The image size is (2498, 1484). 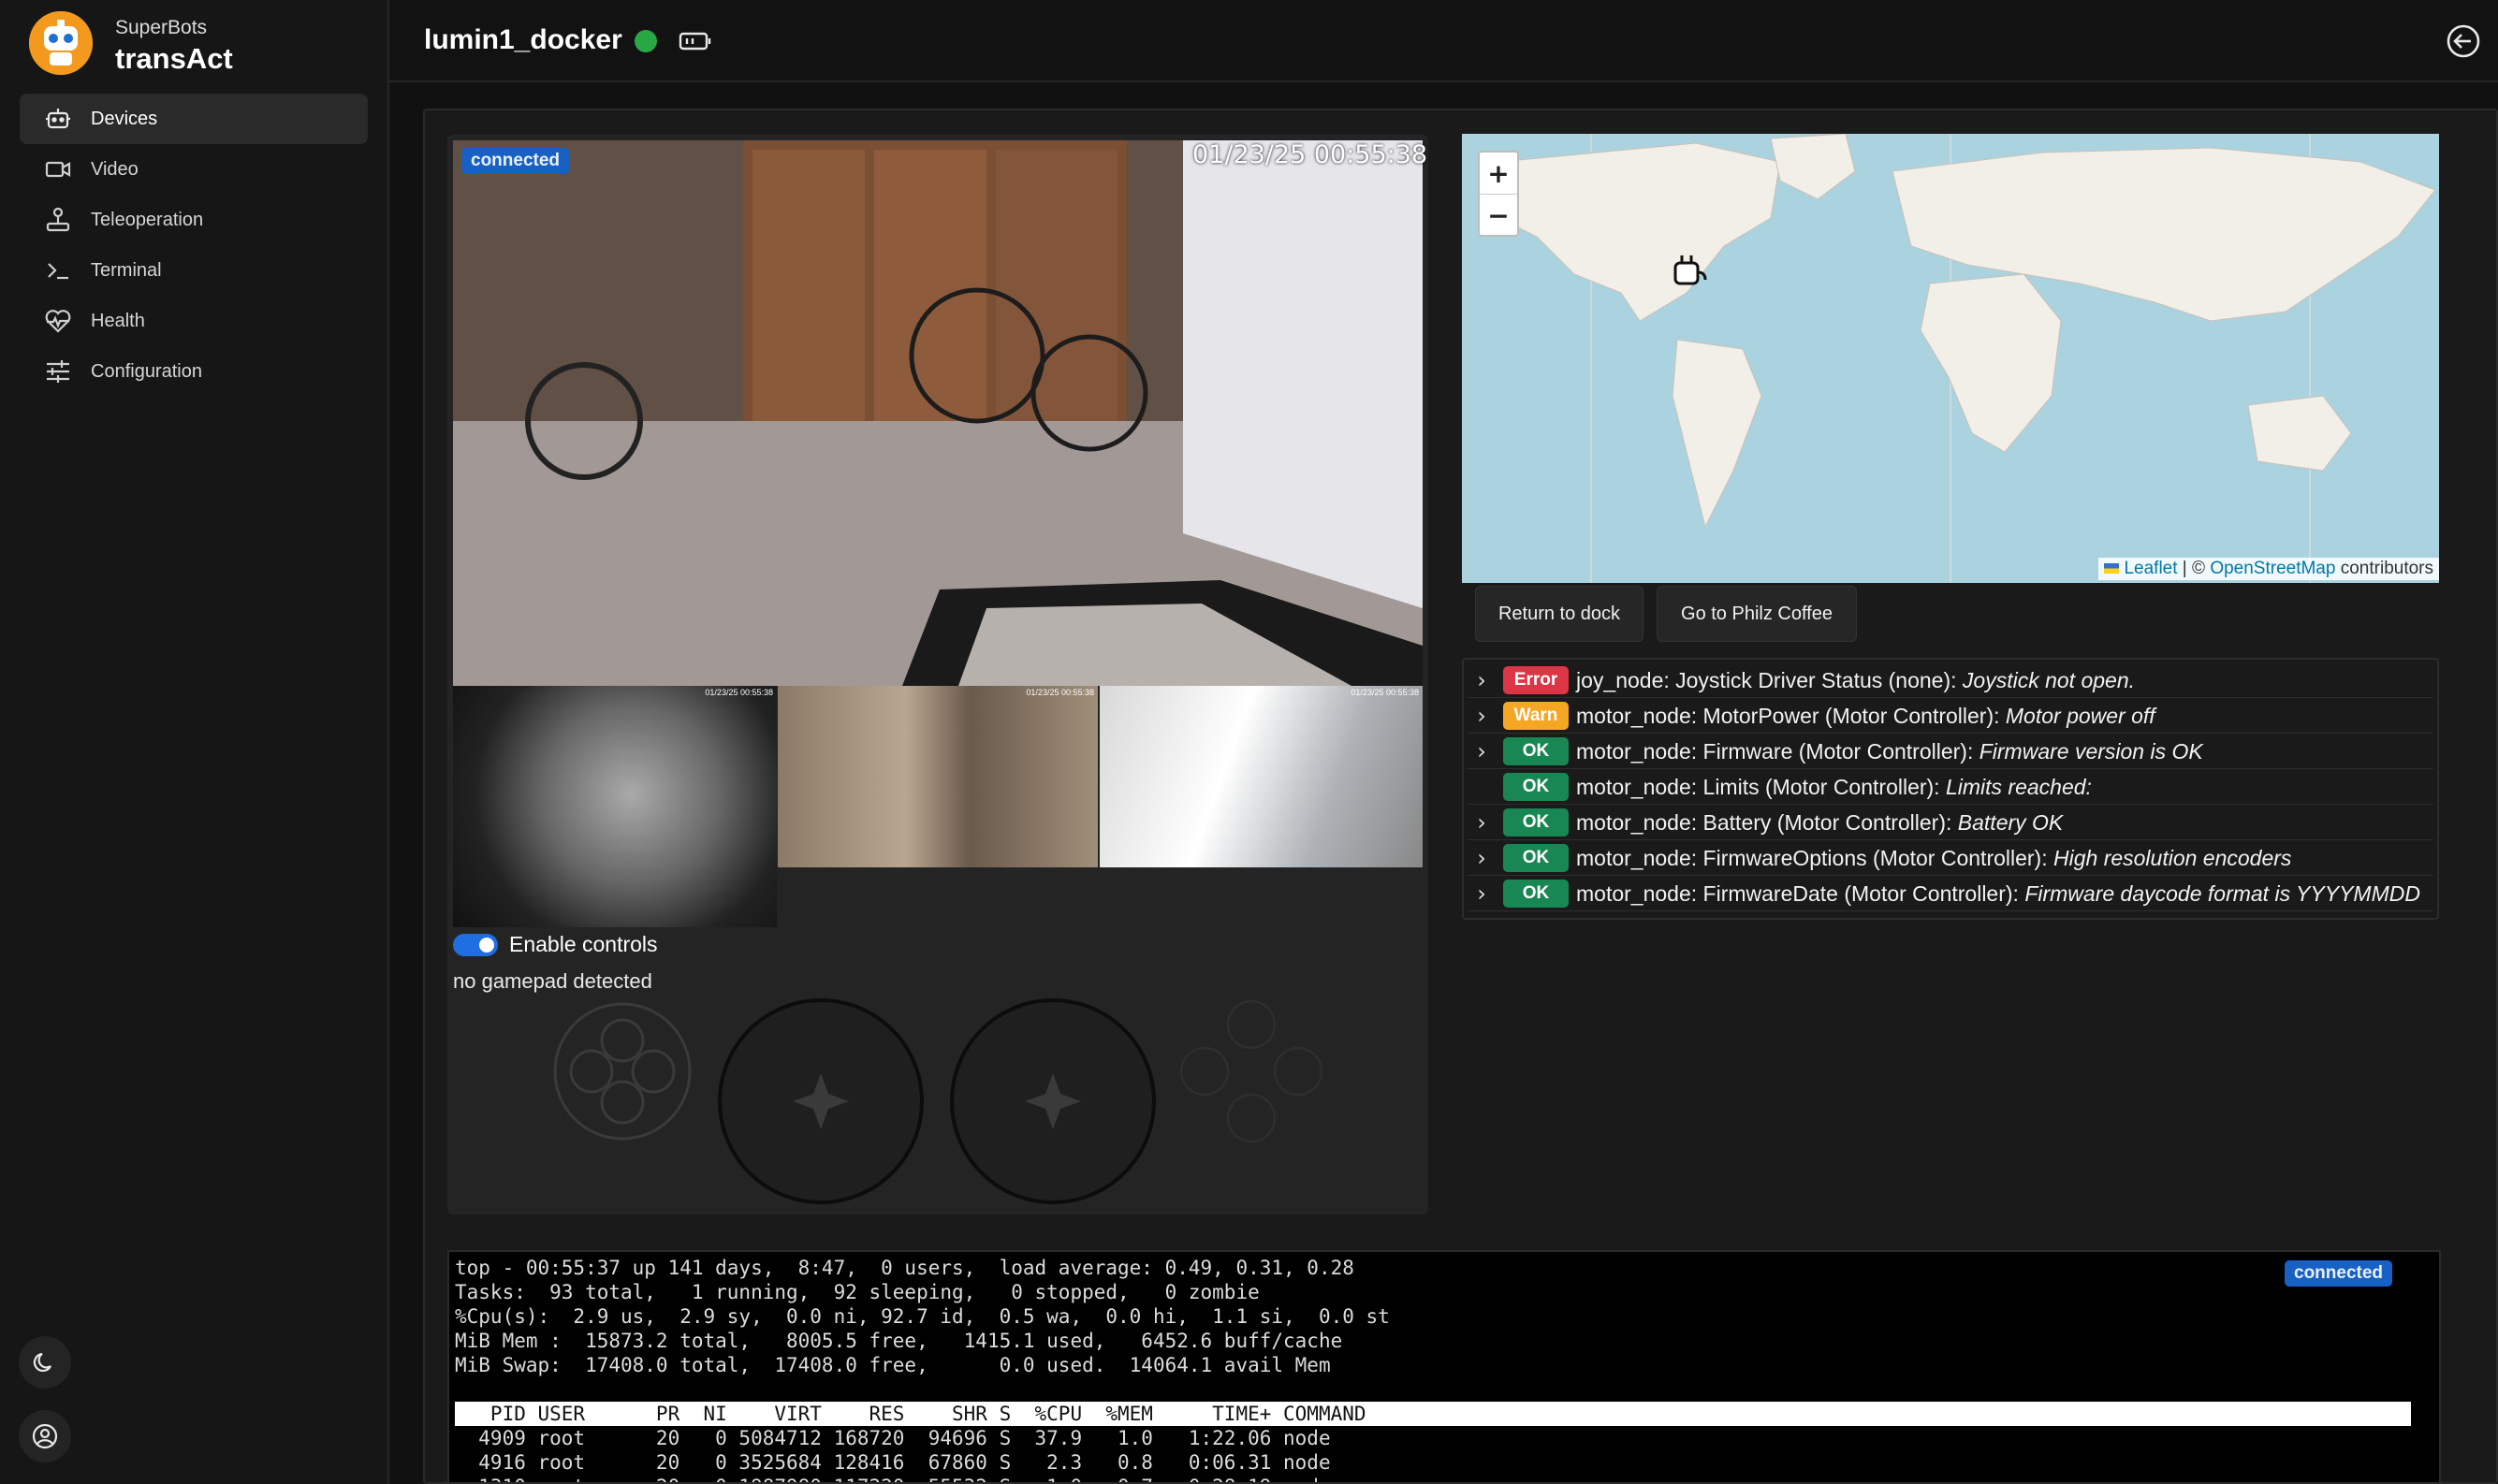 What do you see at coordinates (118, 320) in the screenshot?
I see `sidebar-item-label: Health` at bounding box center [118, 320].